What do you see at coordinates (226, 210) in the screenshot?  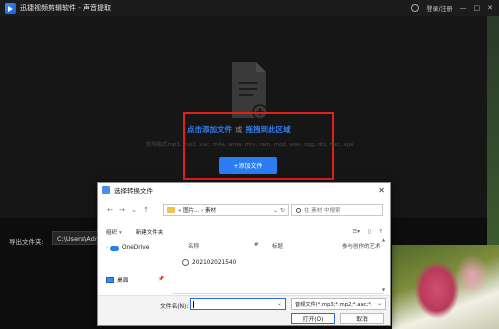 I see `address-bar: « 图片... › 素材 ⌄ ↻` at bounding box center [226, 210].